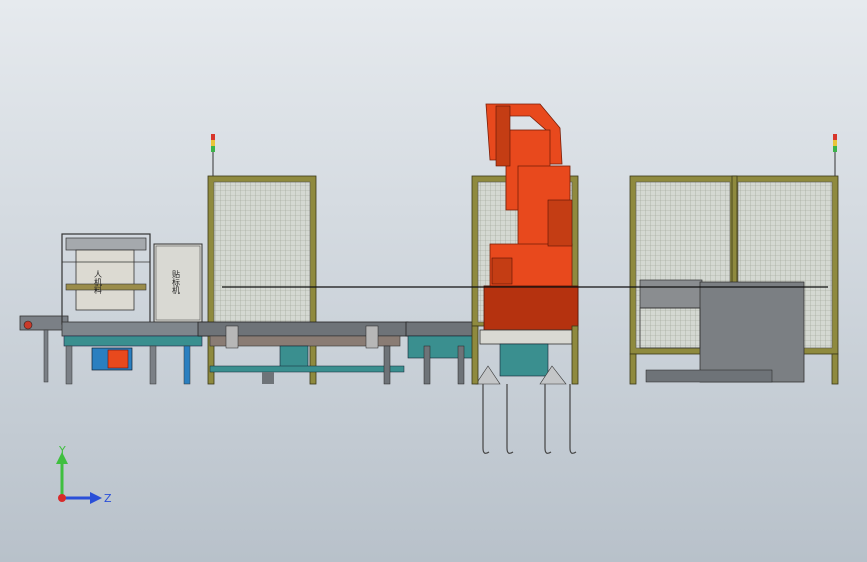 The width and height of the screenshot is (867, 562). Describe the element at coordinates (108, 498) in the screenshot. I see `z-axis-label: Z` at that location.